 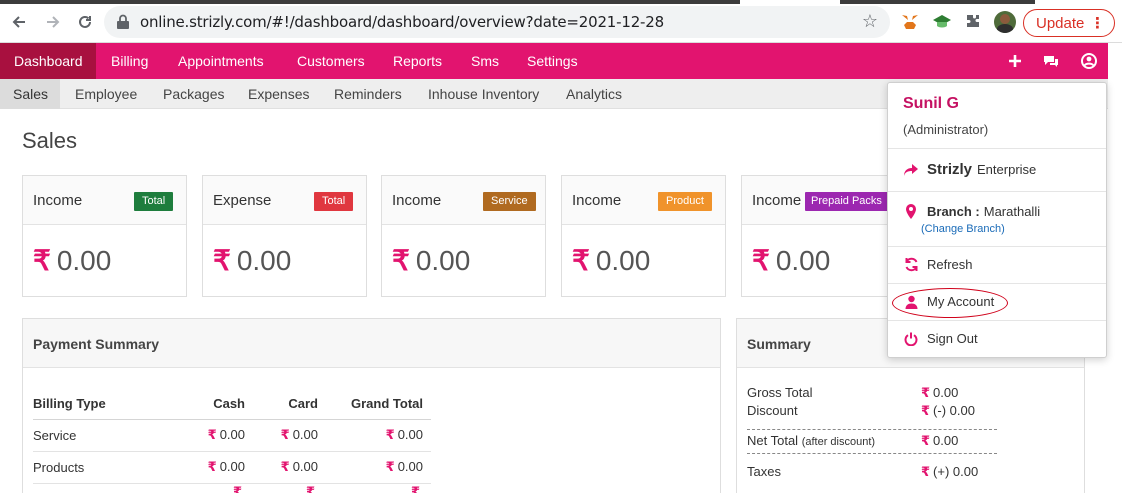 I want to click on change-branch-link: (Change Branch), so click(x=963, y=229).